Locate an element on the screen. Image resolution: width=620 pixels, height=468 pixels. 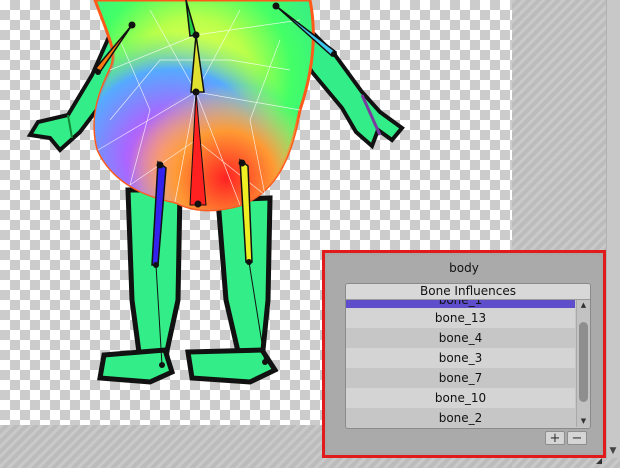
panel-title: body is located at coordinates (464, 268).